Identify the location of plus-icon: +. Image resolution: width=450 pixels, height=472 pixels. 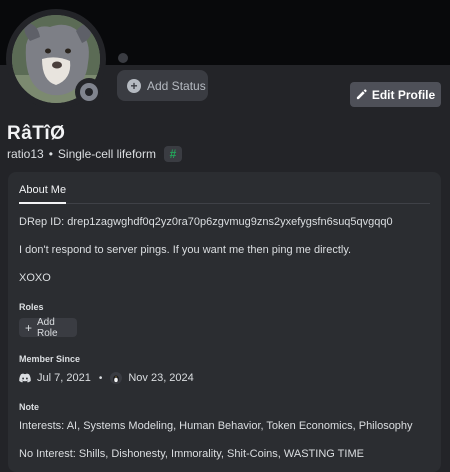
(29, 327).